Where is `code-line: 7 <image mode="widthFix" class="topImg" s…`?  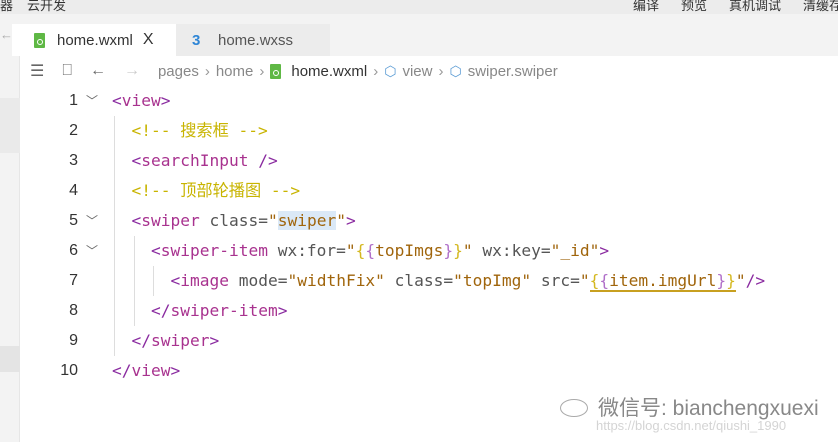 code-line: 7 <image mode="widthFix" class="topImg" s… is located at coordinates (429, 281).